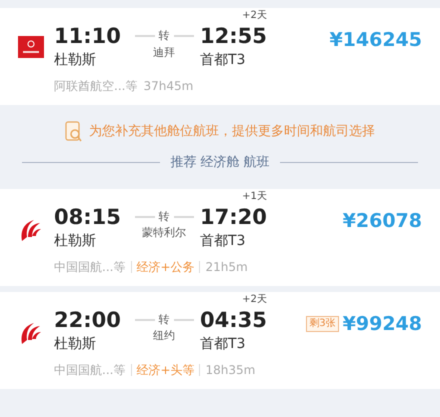 The width and height of the screenshot is (440, 417). Describe the element at coordinates (233, 217) in the screenshot. I see `arrival-time: 17:20` at that location.